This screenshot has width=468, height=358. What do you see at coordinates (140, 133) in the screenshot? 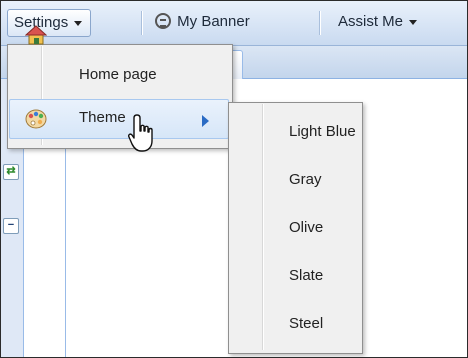
I see `hand-cursor-icon` at bounding box center [140, 133].